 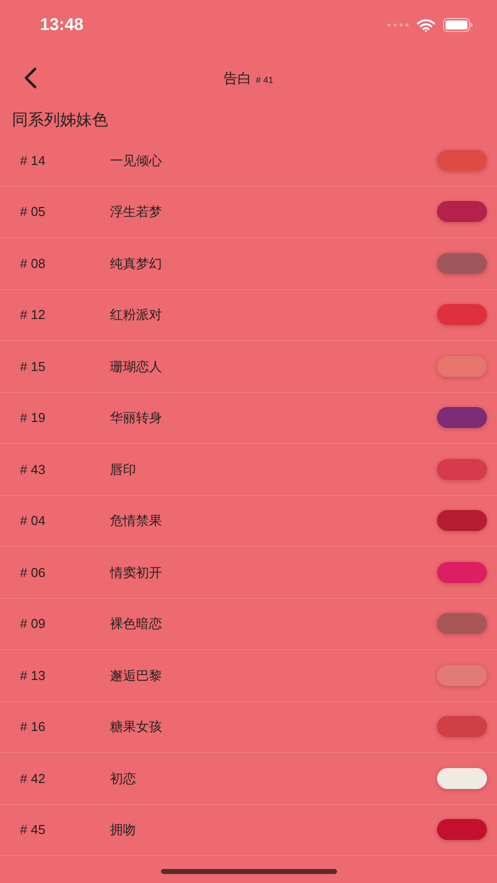 I want to click on color-name: 浮生若梦, so click(x=136, y=212).